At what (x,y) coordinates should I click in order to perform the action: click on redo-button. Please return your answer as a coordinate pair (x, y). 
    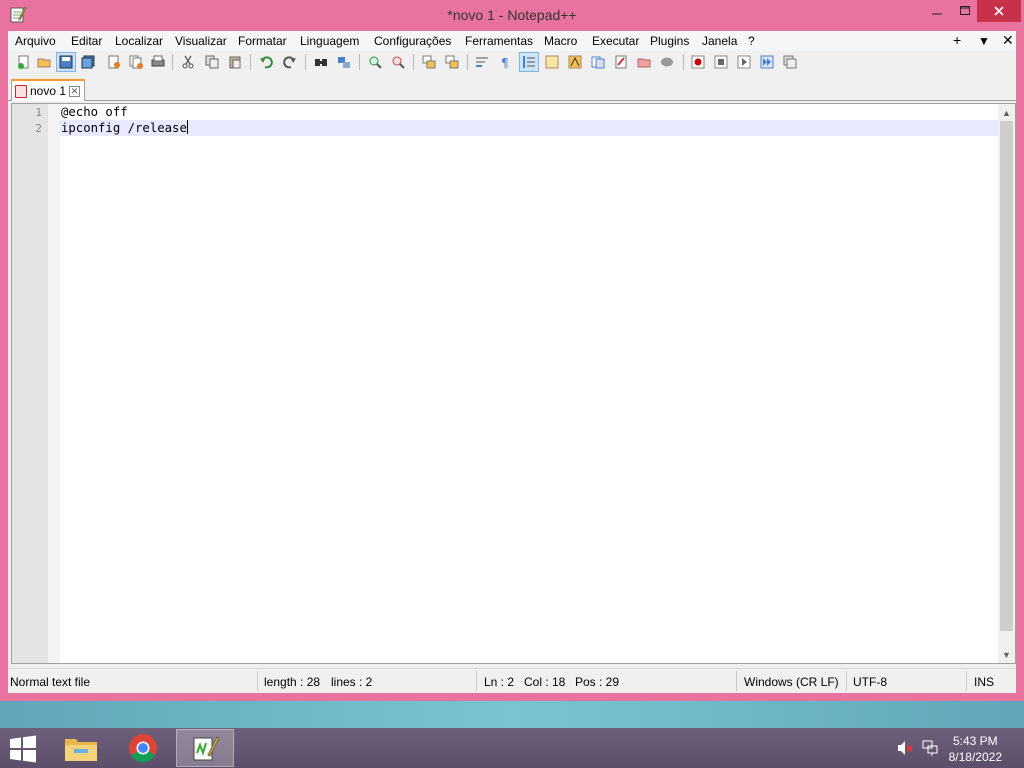
    Looking at the image, I should click on (290, 62).